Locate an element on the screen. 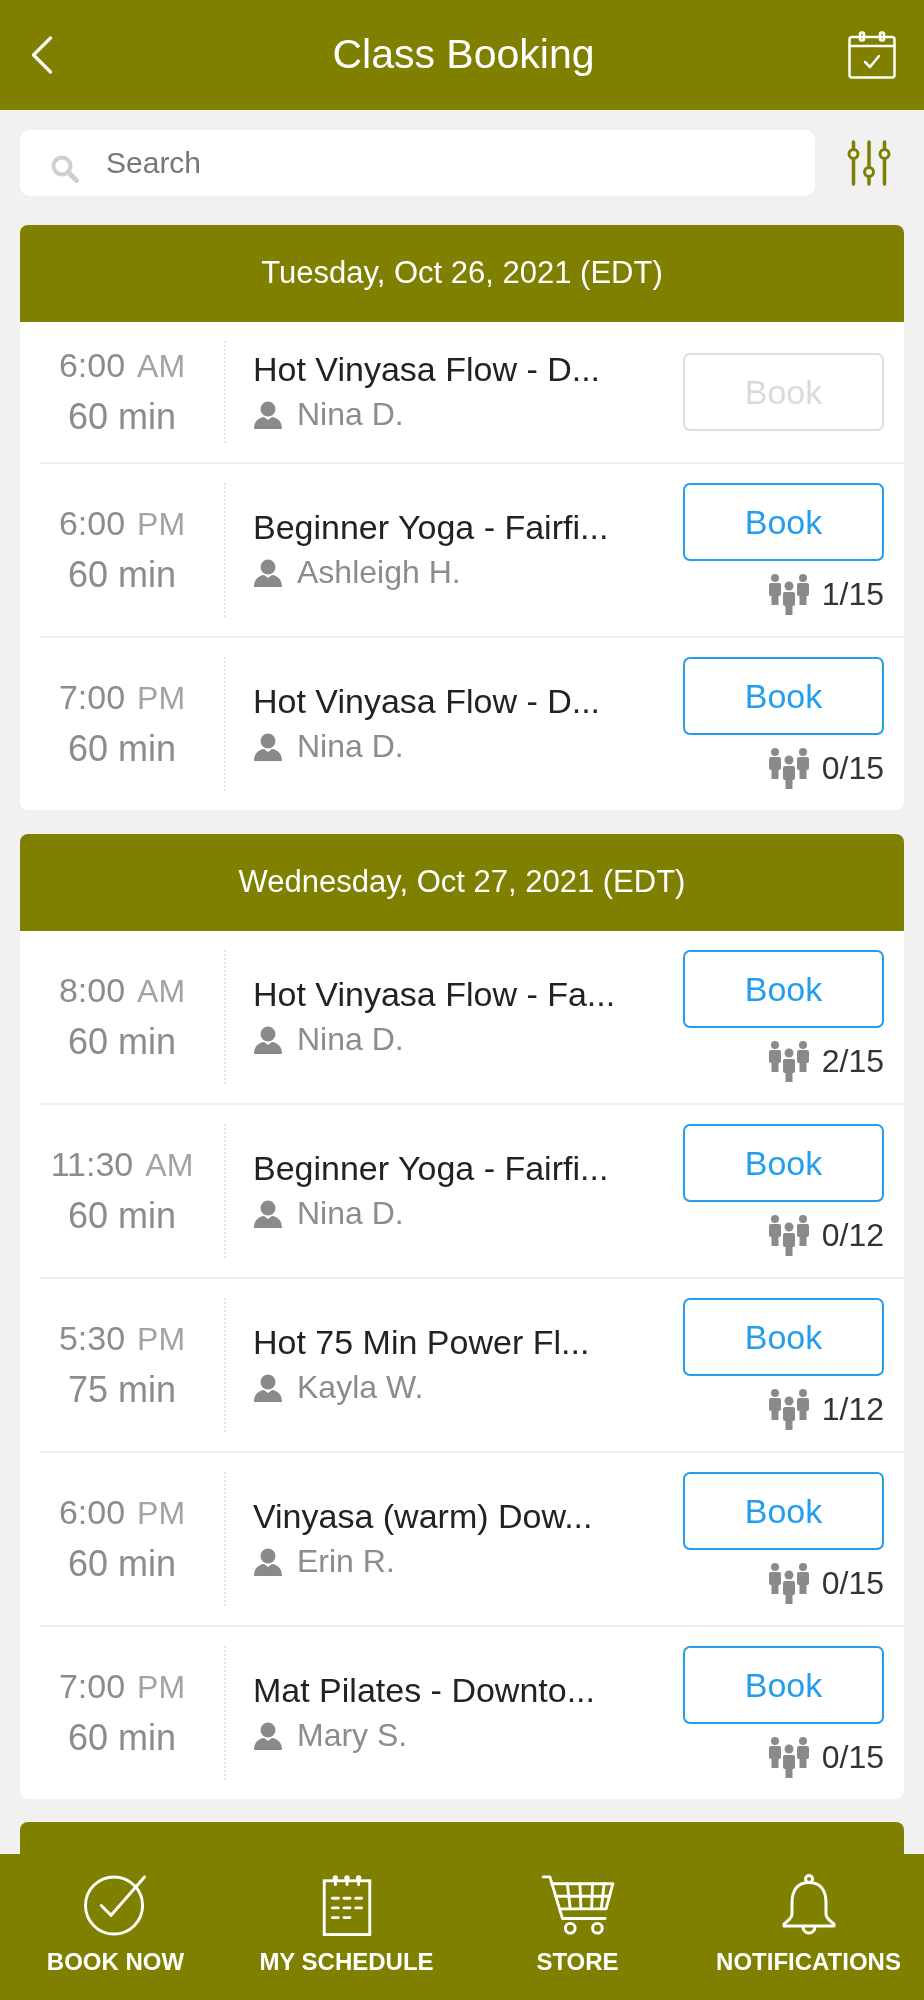  capacity-count: 1/15 is located at coordinates (852, 594).